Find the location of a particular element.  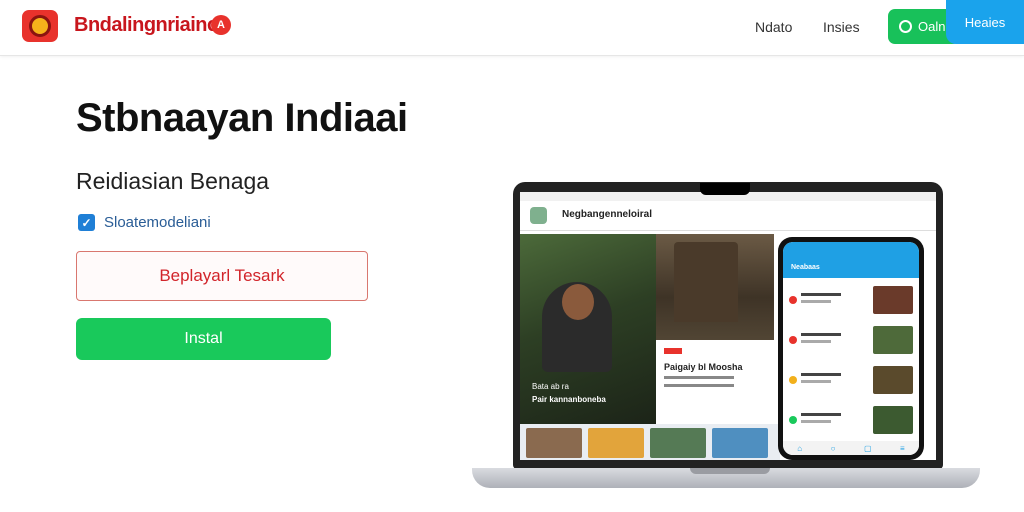

phone-header: Neabaas is located at coordinates (851, 260).